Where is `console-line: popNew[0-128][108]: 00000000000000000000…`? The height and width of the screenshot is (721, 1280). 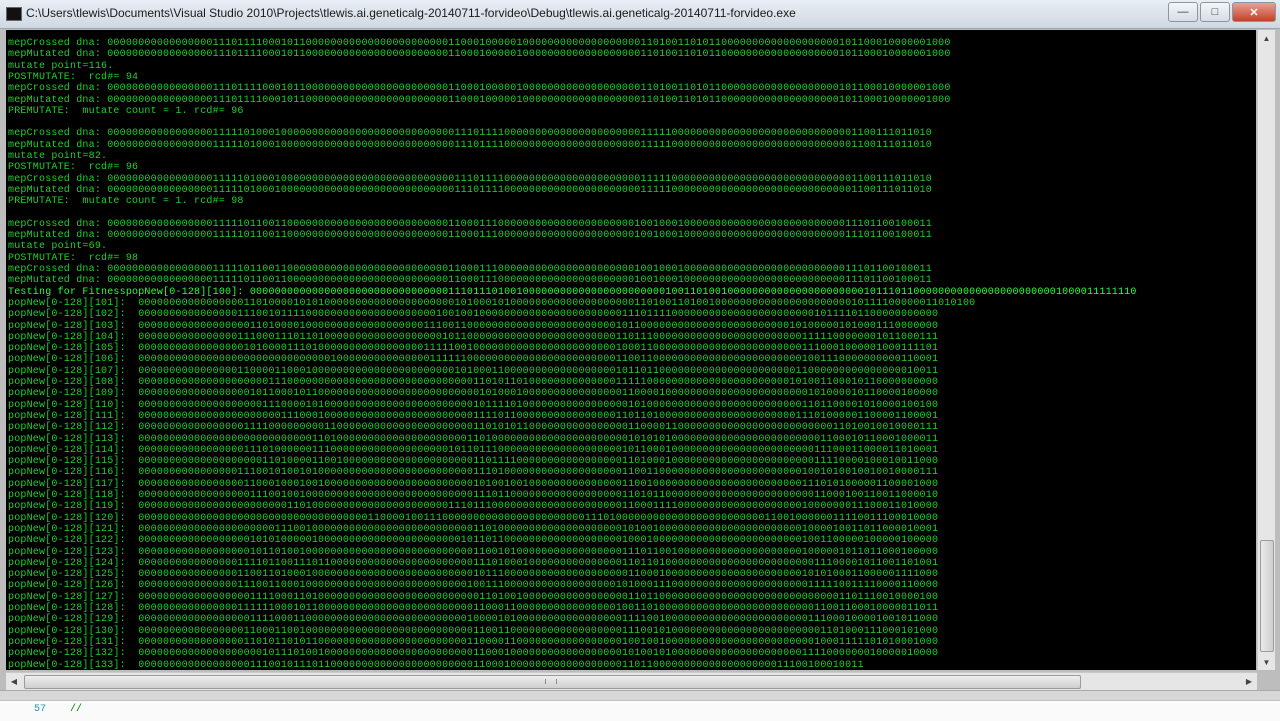 console-line: popNew[0-128][108]: 00000000000000000000… is located at coordinates (473, 382).